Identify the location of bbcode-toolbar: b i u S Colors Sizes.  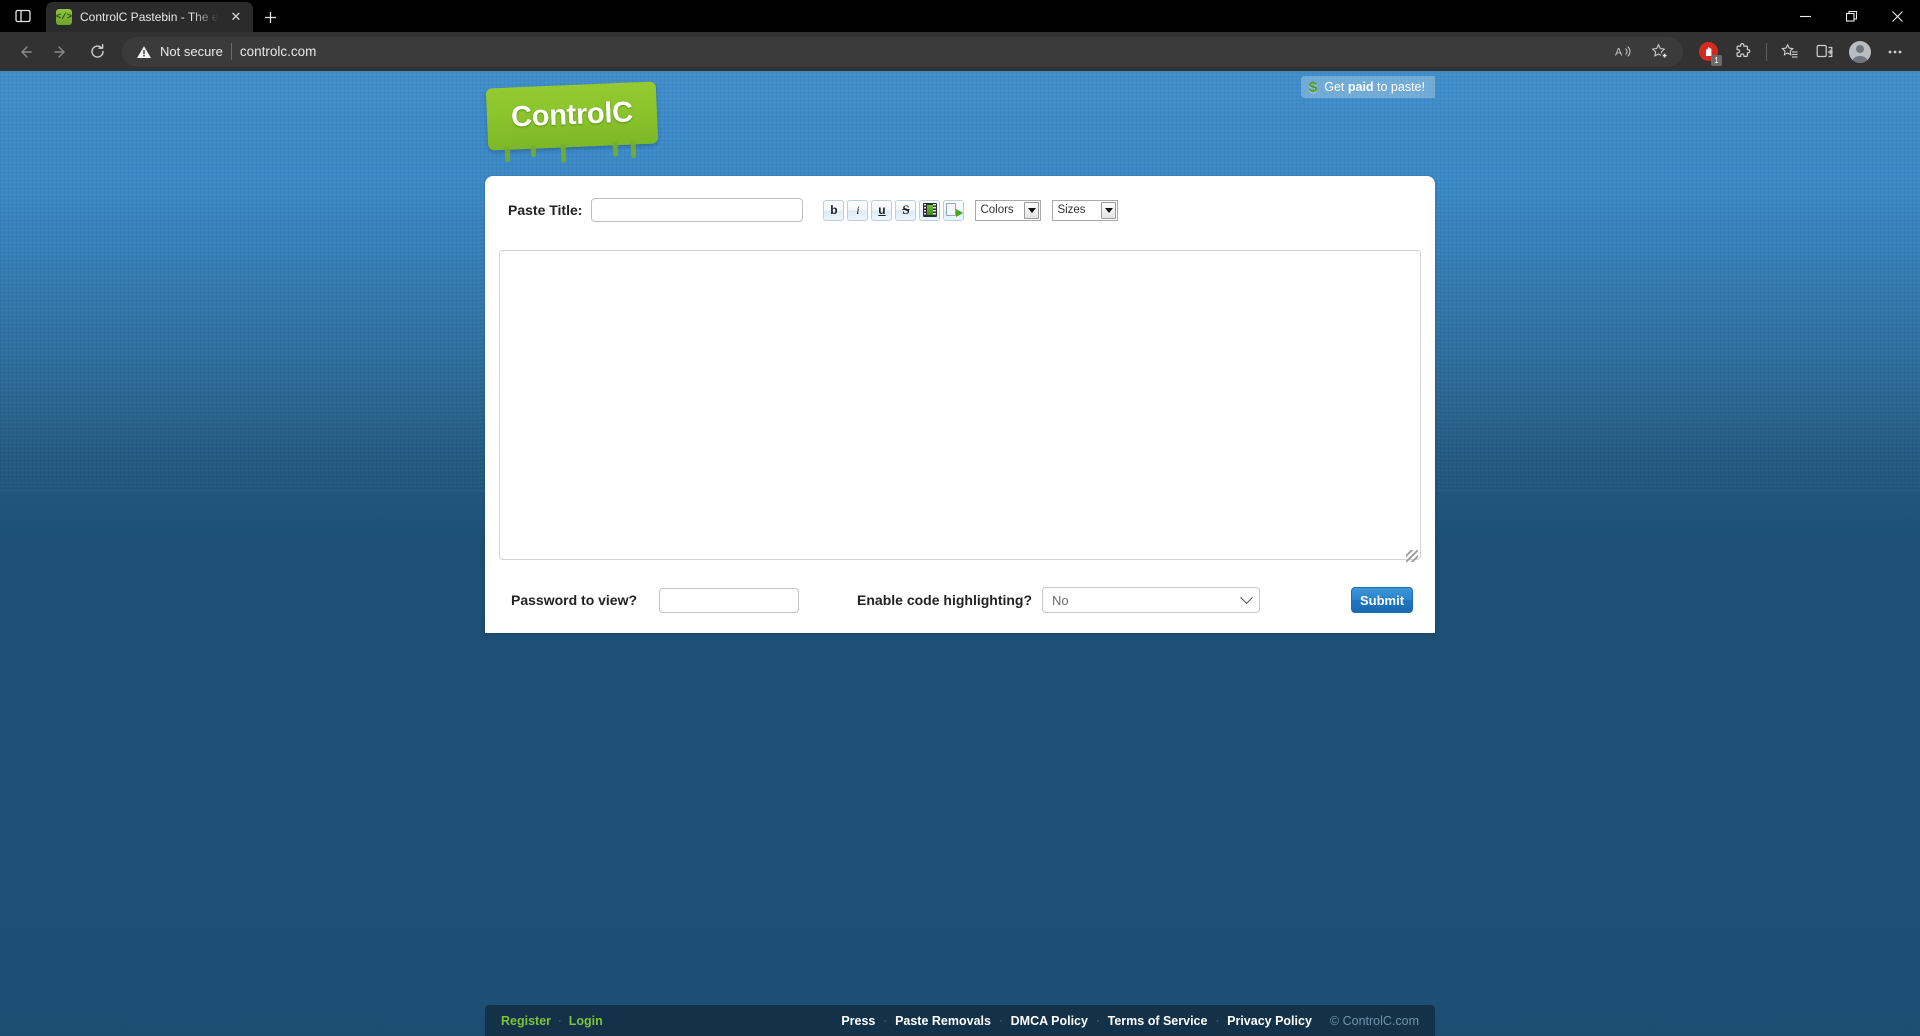
(971, 210).